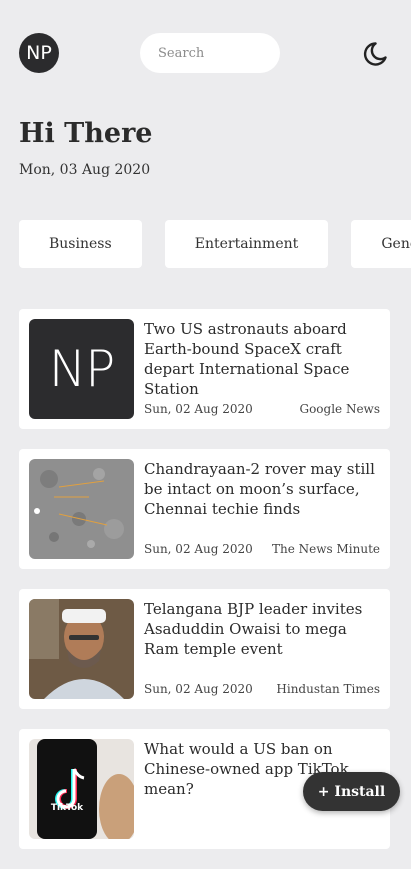 Image resolution: width=411 pixels, height=869 pixels. I want to click on thumbnail-logo-text: NP, so click(82, 369).